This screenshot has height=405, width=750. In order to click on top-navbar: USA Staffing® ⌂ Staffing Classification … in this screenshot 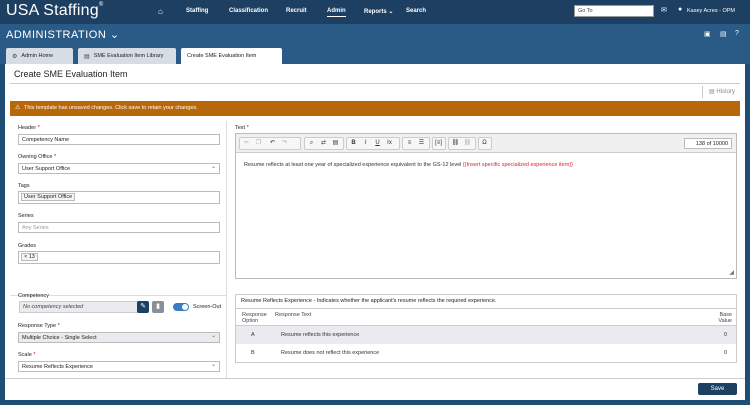, I will do `click(375, 12)`.